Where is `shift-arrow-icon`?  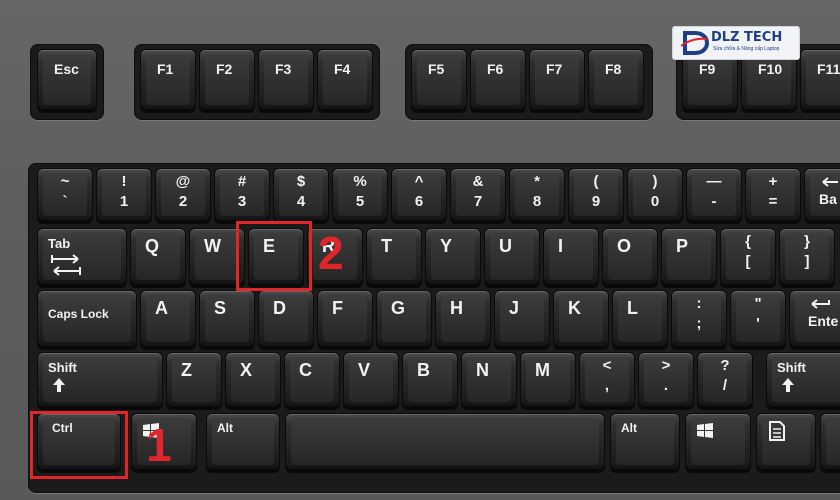 shift-arrow-icon is located at coordinates (59, 385).